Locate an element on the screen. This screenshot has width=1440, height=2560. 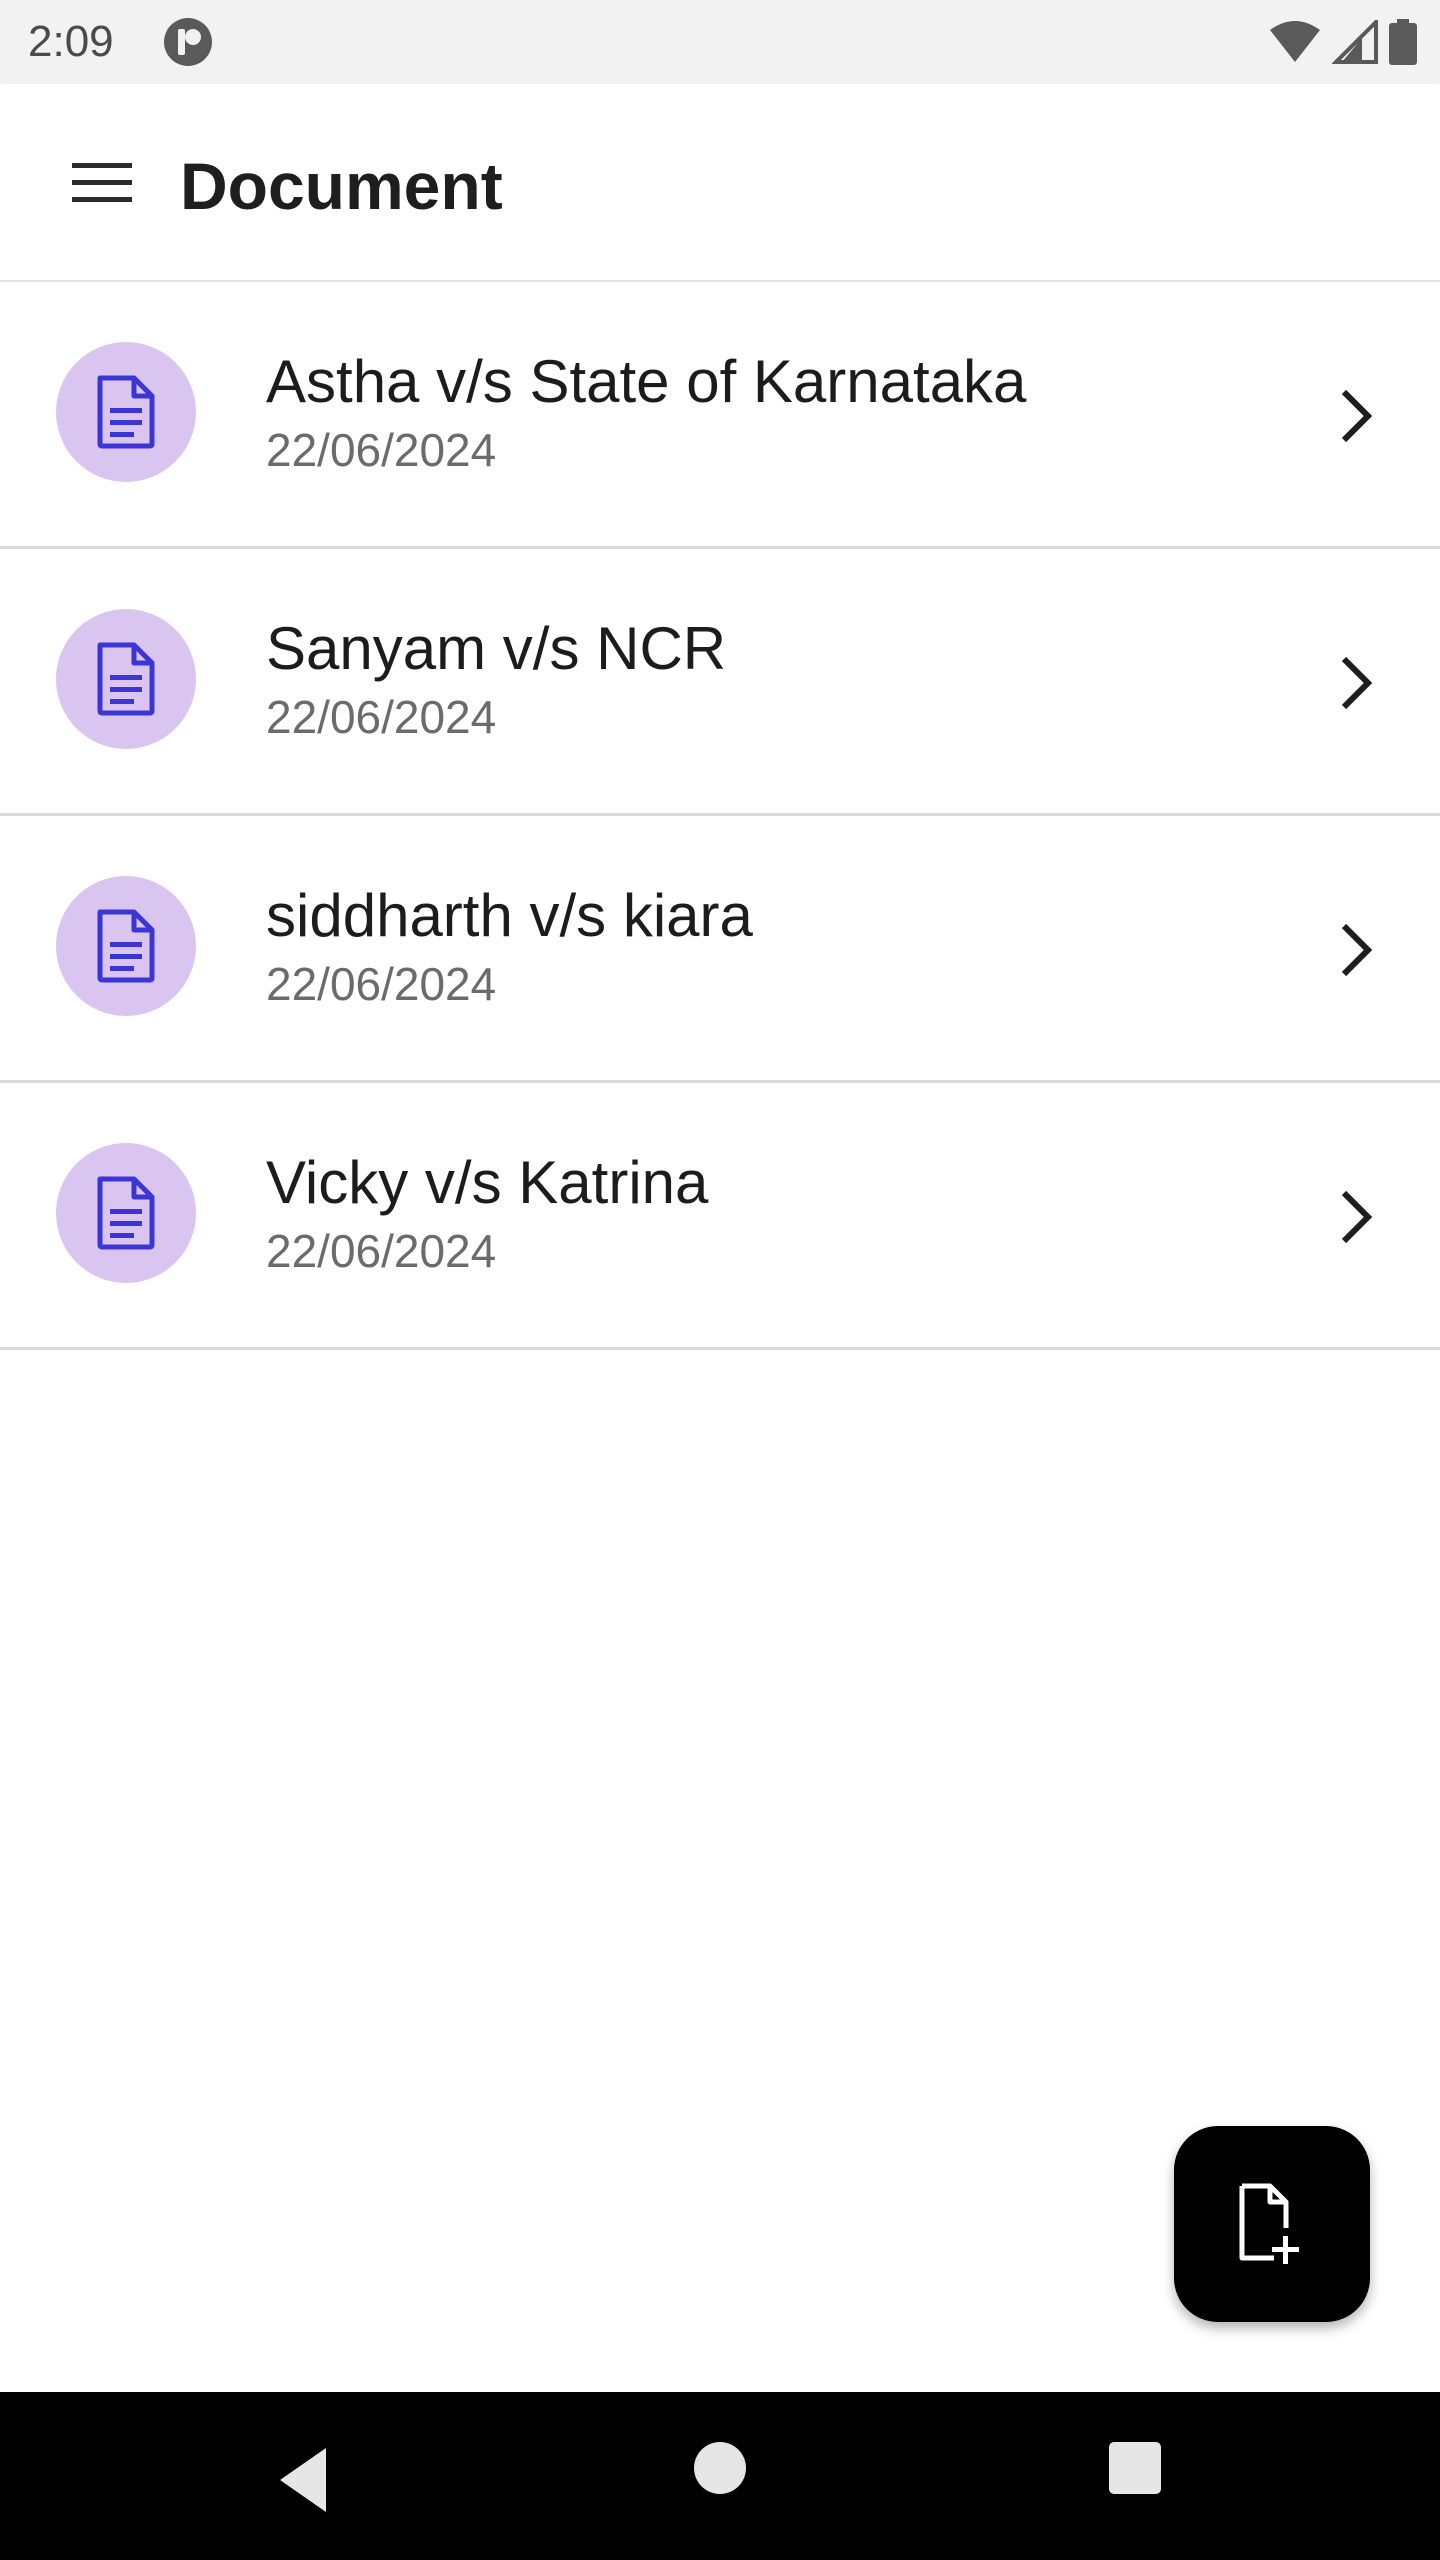
status-time: 2:09 is located at coordinates (71, 41).